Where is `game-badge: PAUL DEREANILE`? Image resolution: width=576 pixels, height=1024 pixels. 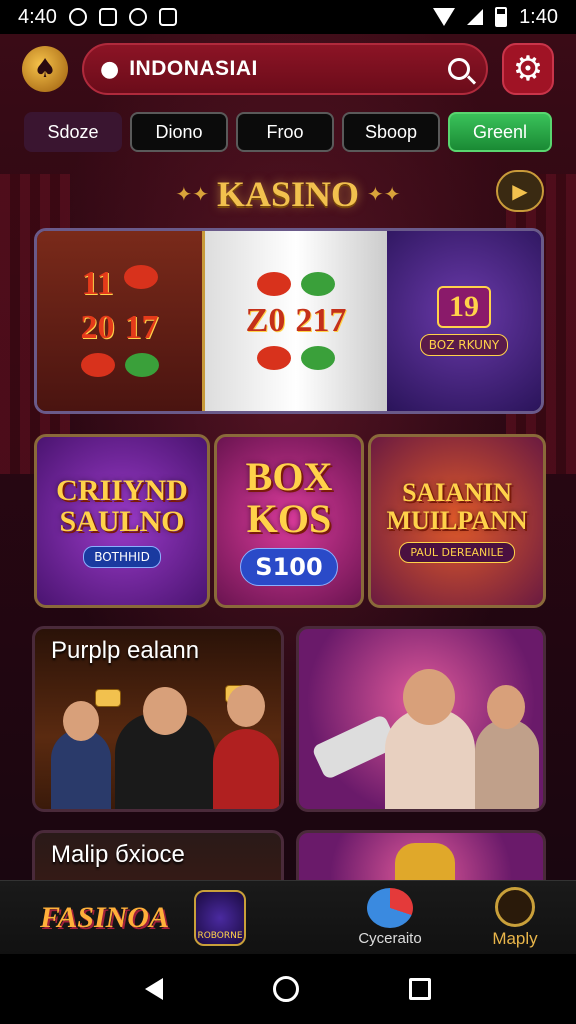 game-badge: PAUL DEREANILE is located at coordinates (457, 552).